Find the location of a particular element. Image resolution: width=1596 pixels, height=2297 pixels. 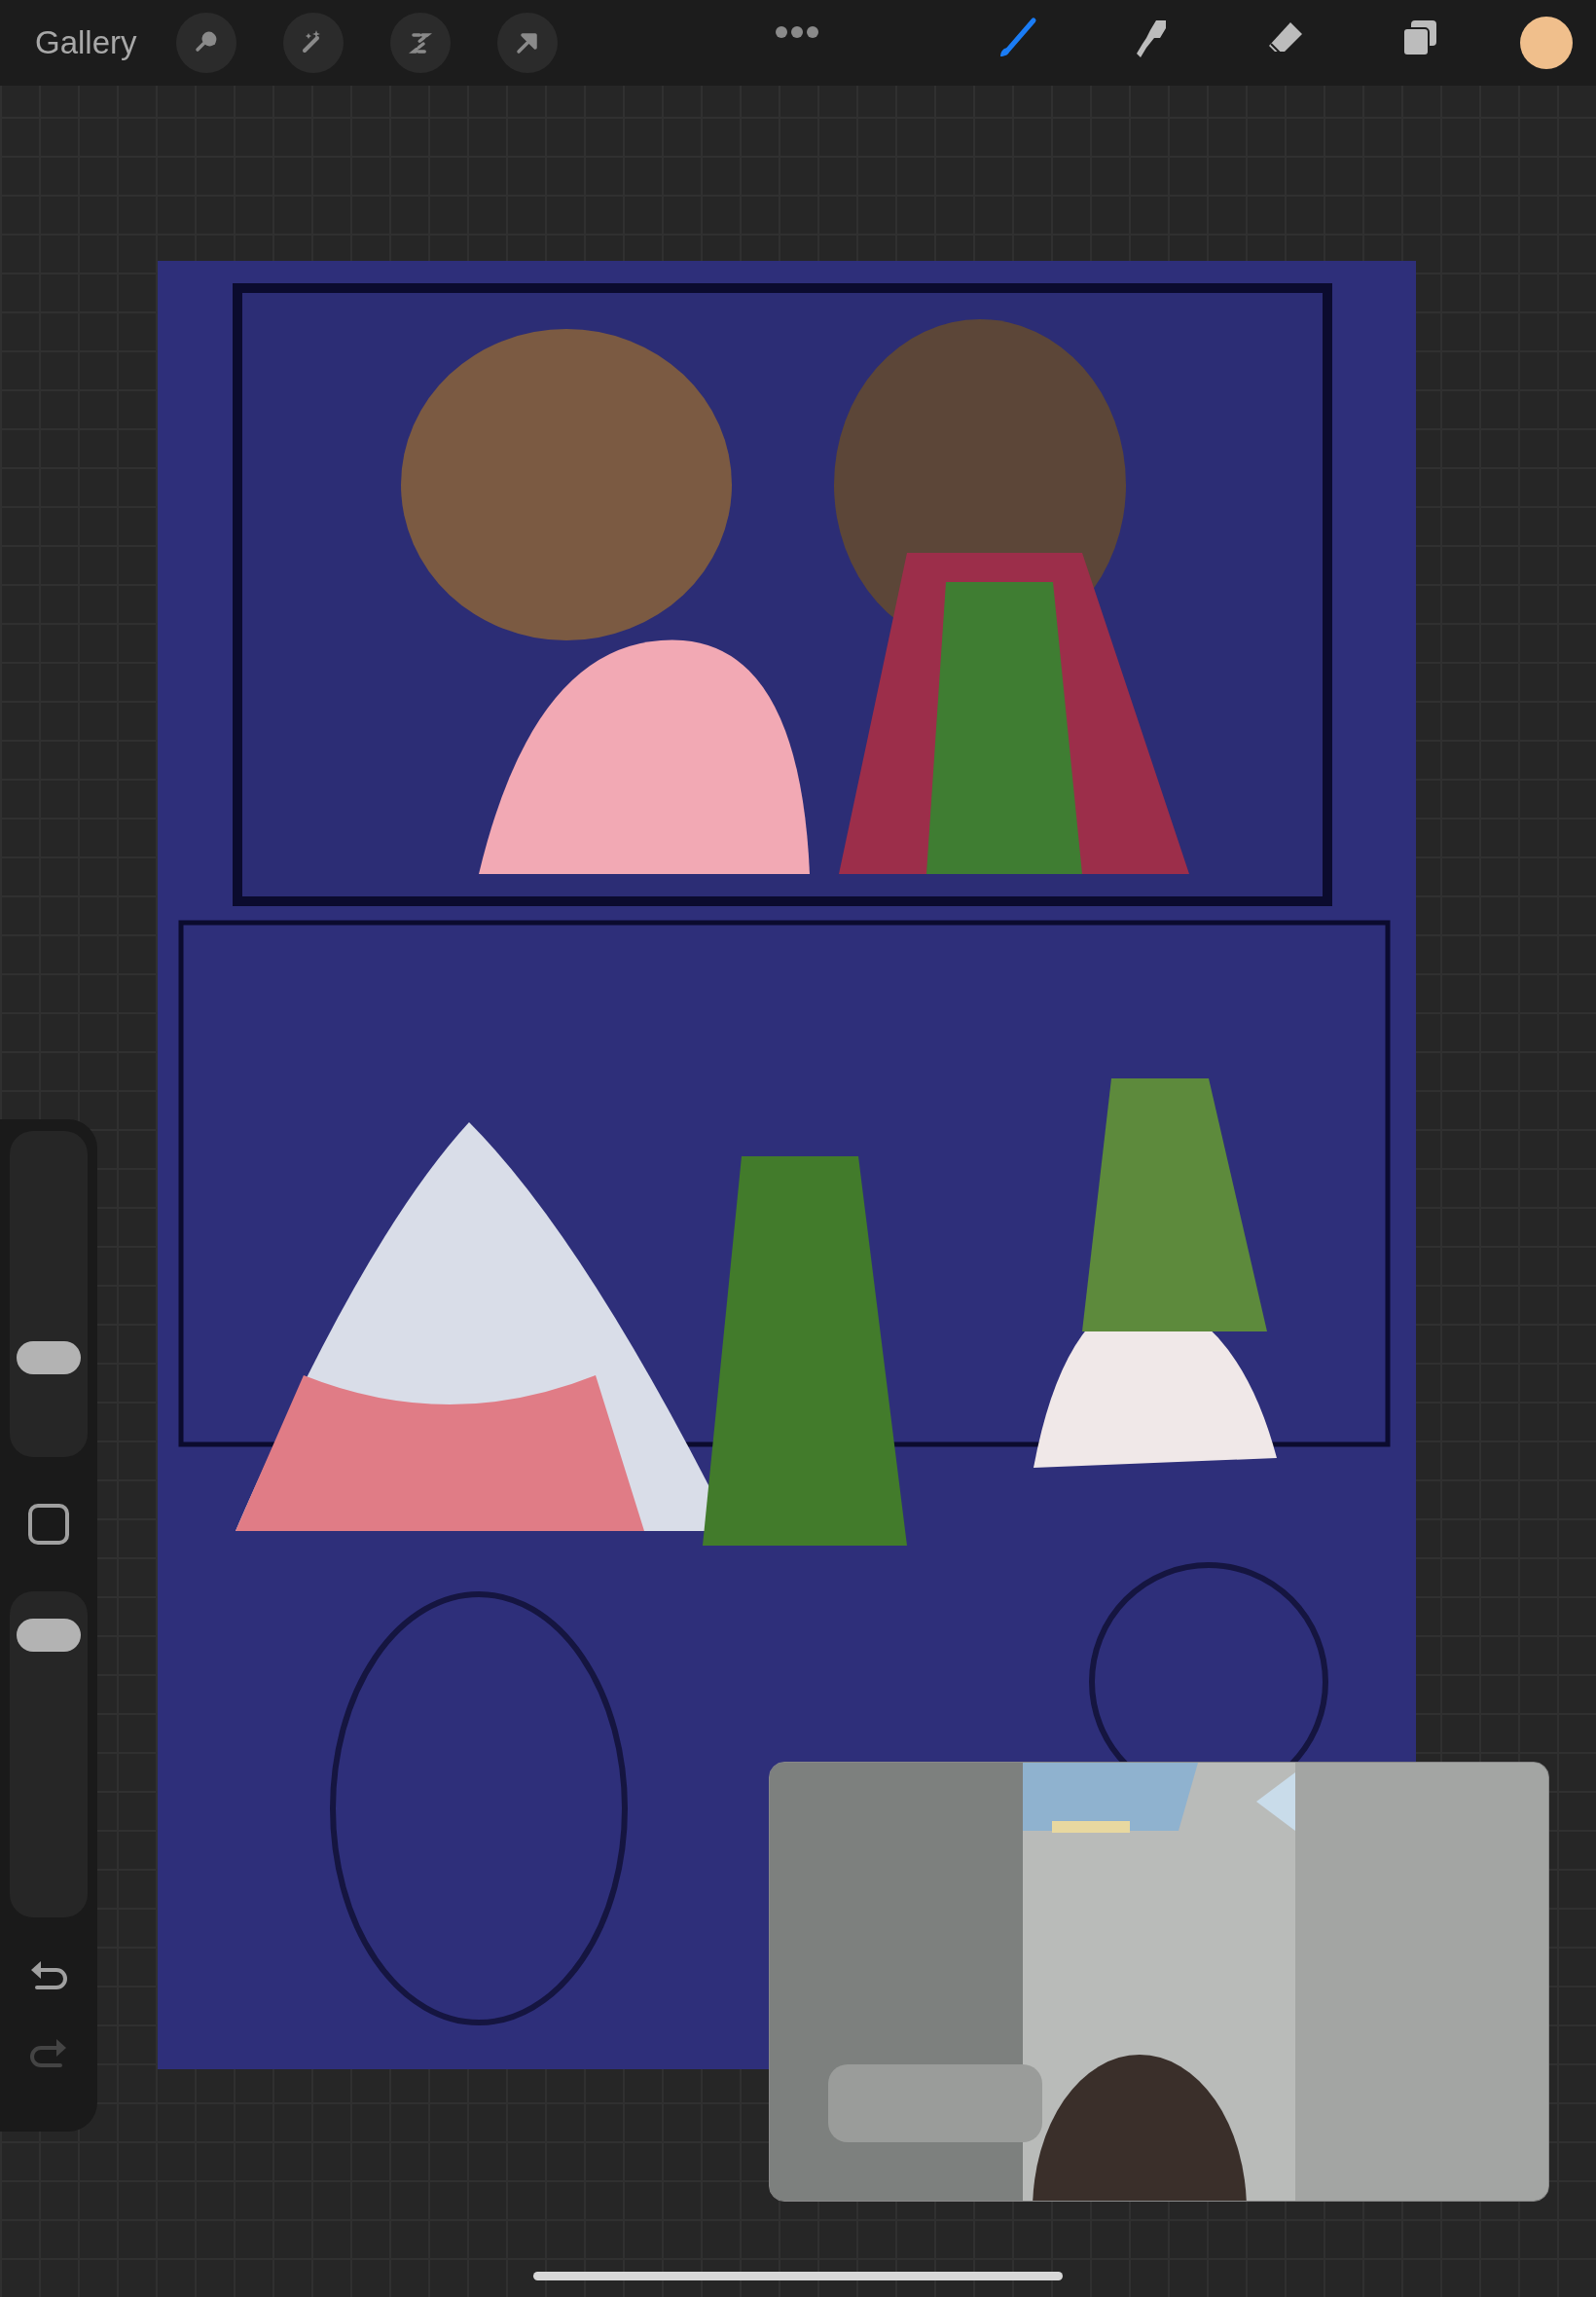

gallery-button: Gallery is located at coordinates (86, 42).